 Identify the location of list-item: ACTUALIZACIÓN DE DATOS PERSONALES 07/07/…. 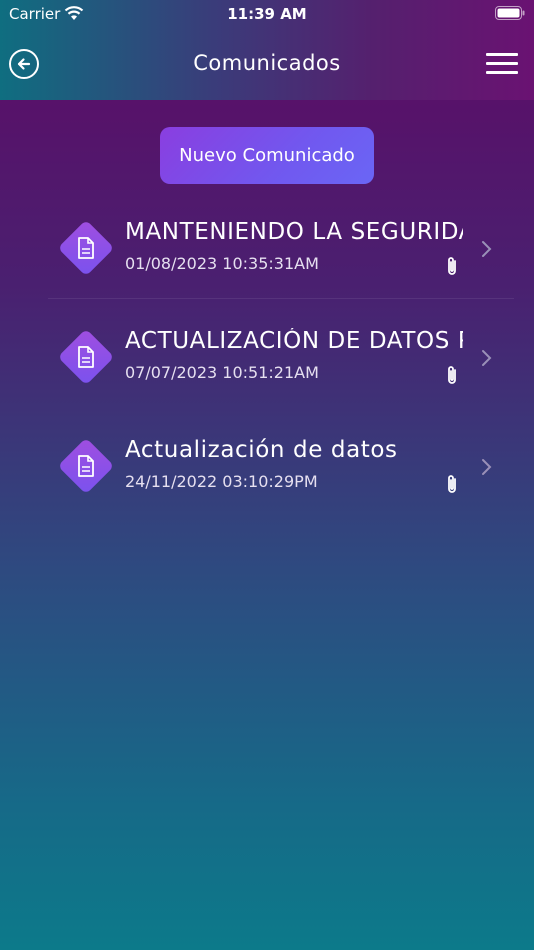
(267, 363).